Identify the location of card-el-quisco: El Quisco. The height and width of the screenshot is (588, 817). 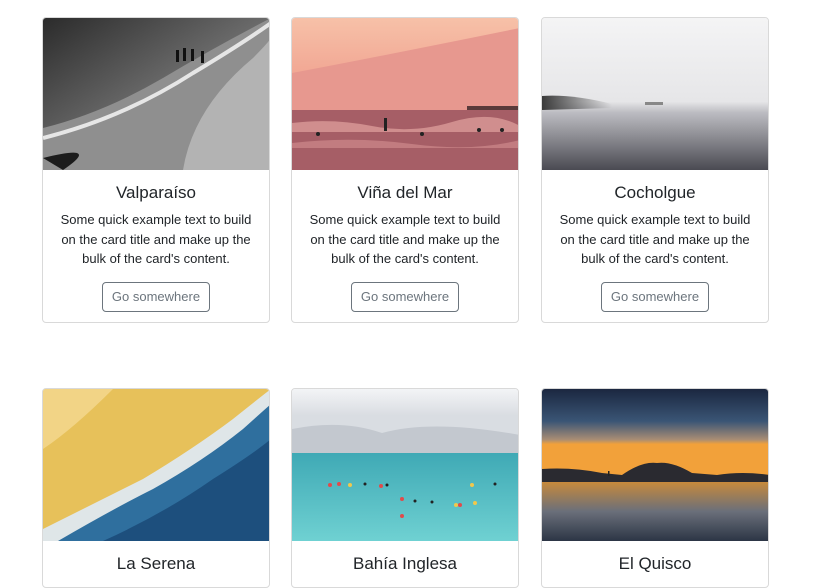
(655, 488).